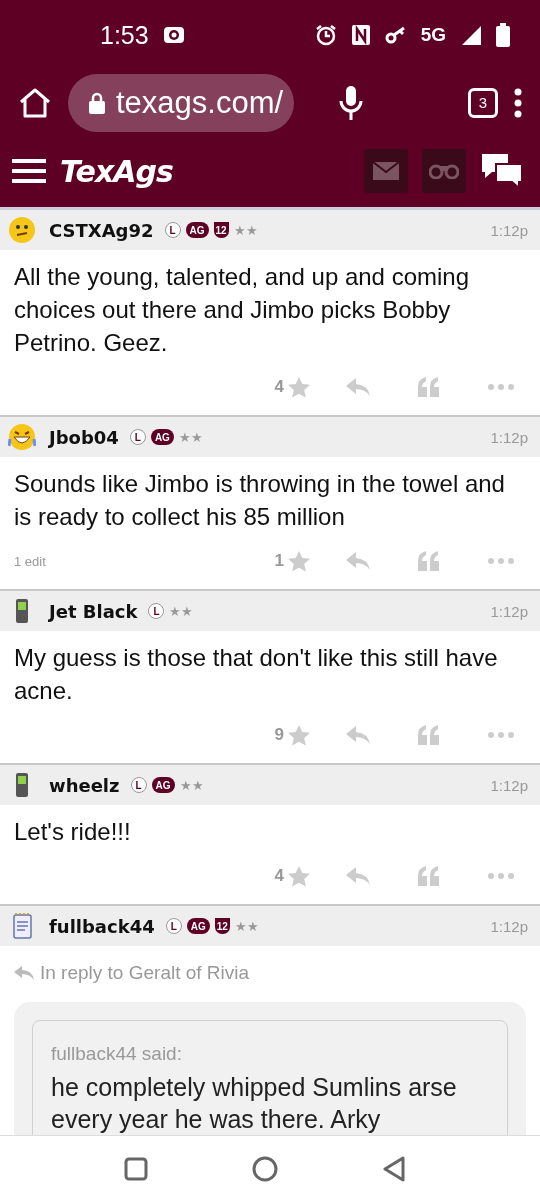 The height and width of the screenshot is (1200, 540). I want to click on more-options-icon, so click(518, 102).